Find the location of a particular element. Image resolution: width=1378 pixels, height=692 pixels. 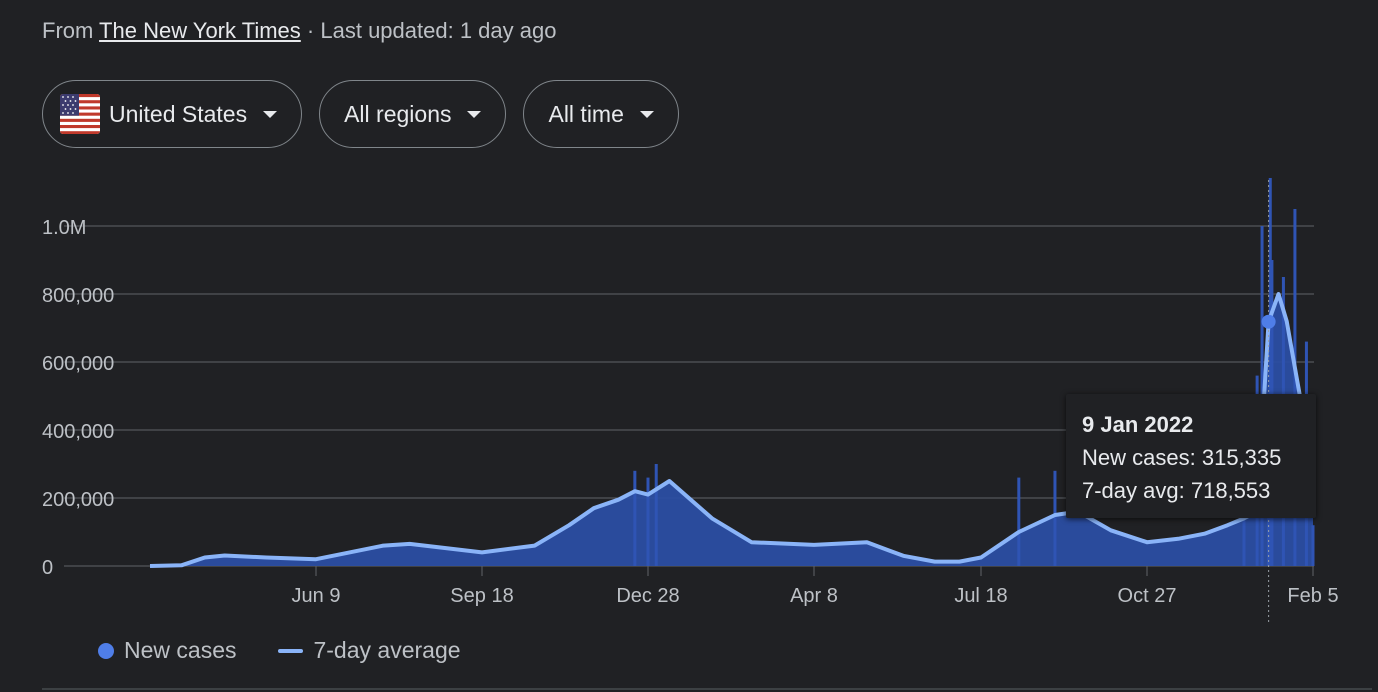

legend-avg-label: 7-day average is located at coordinates (387, 650).